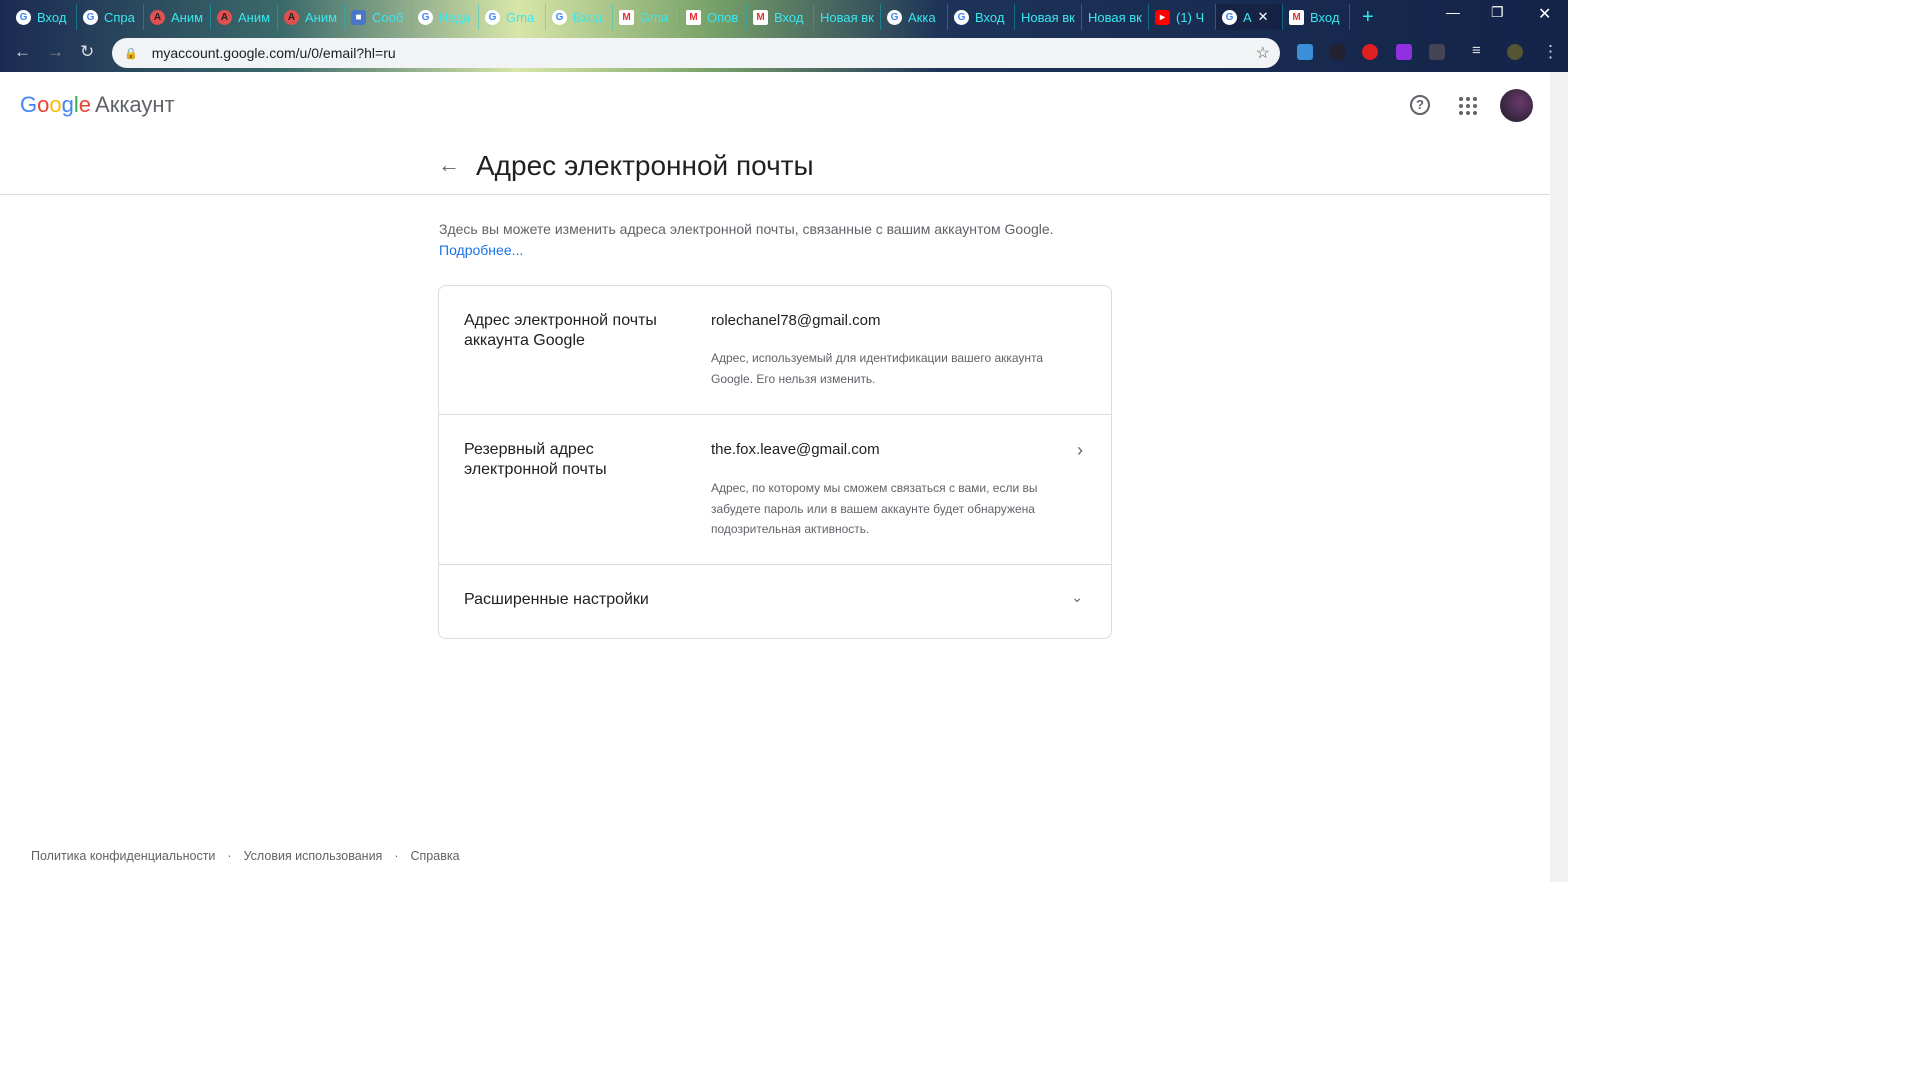 This screenshot has height=1080, width=1920. What do you see at coordinates (22, 52) in the screenshot?
I see `back-button: ←` at bounding box center [22, 52].